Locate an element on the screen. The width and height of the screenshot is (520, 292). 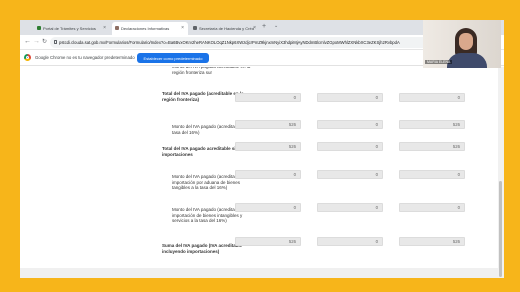
person-face is located at coordinates (466, 41).